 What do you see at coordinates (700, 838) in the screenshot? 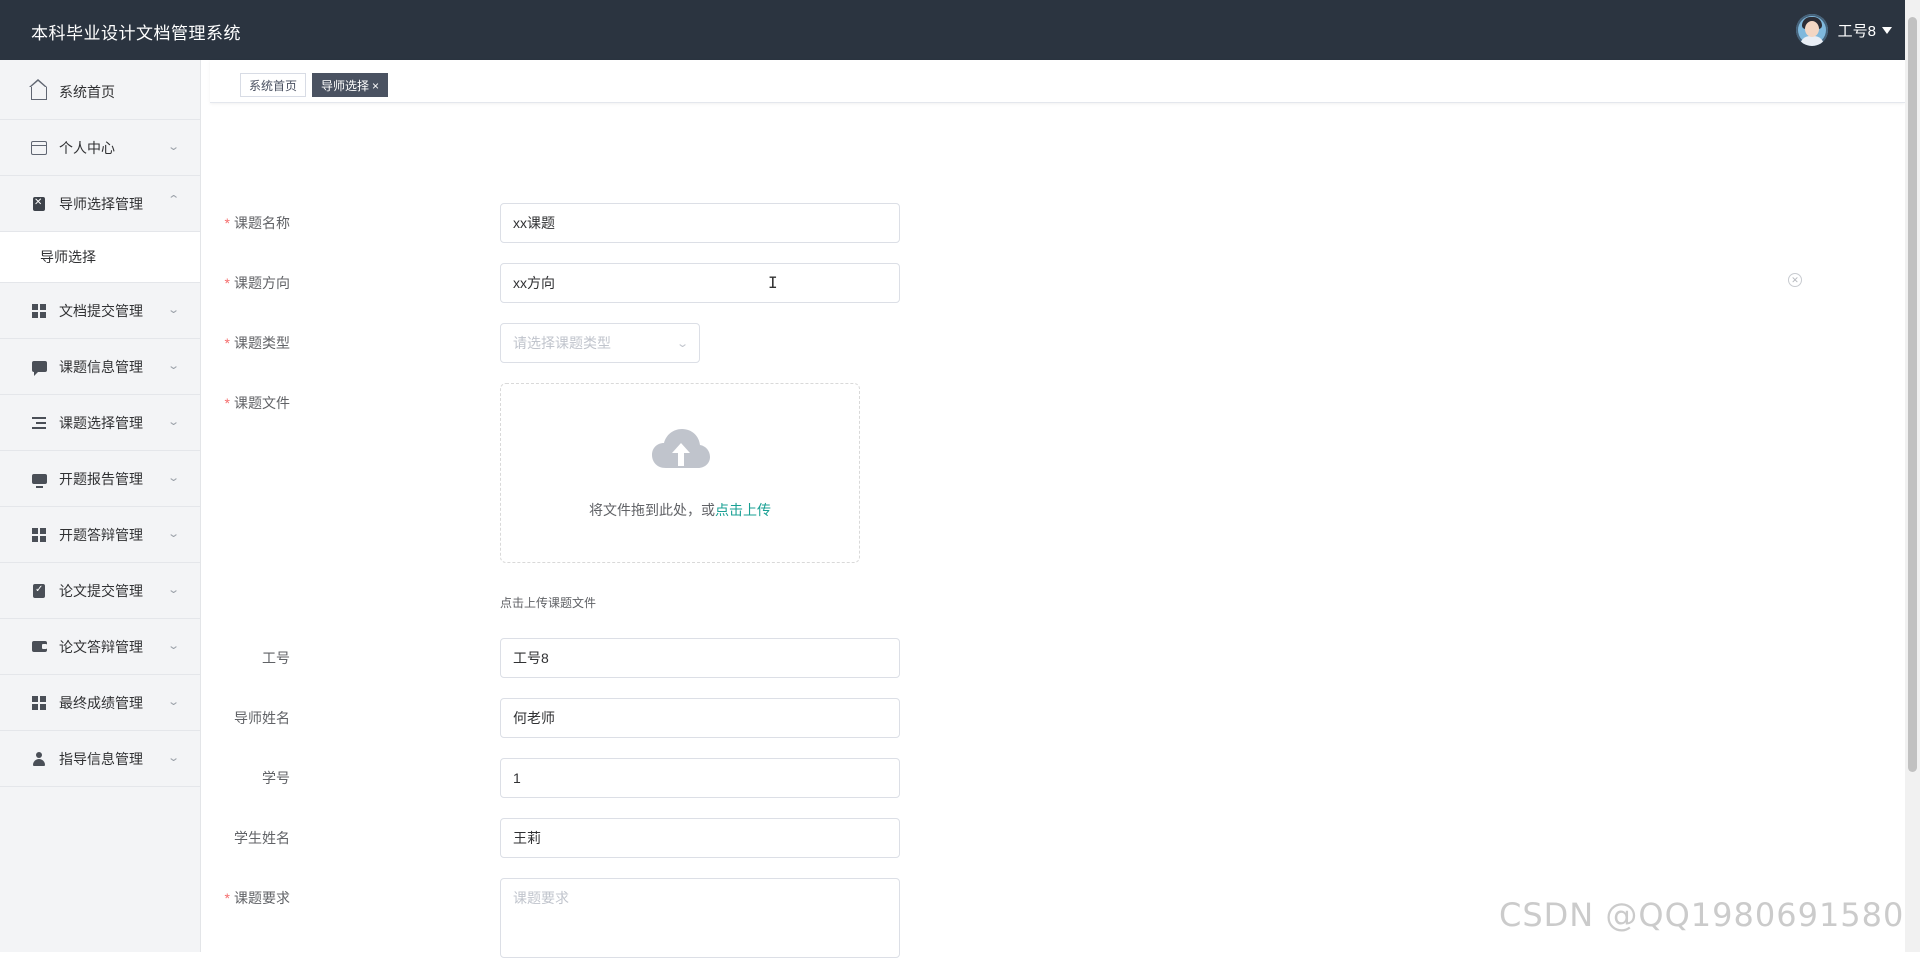
I see `student-name-input: 王莉` at bounding box center [700, 838].